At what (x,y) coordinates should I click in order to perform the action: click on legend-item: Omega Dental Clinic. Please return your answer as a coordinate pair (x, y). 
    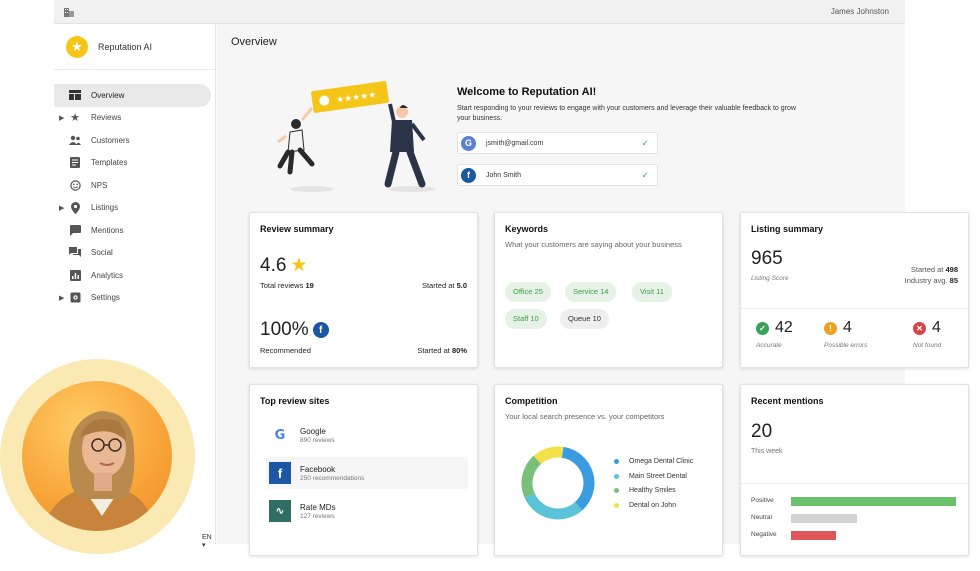
    Looking at the image, I should click on (653, 461).